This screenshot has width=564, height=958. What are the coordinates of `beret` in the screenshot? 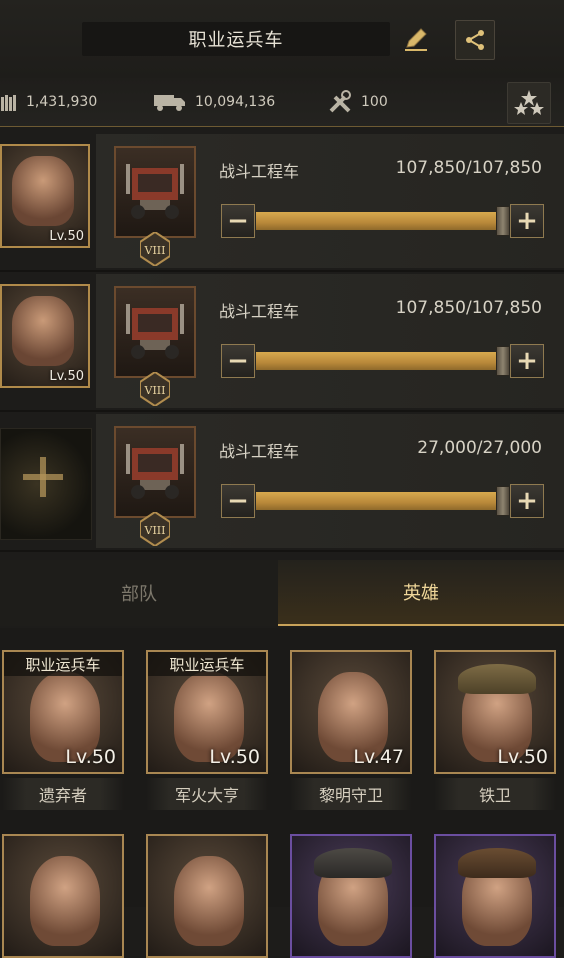 It's located at (497, 863).